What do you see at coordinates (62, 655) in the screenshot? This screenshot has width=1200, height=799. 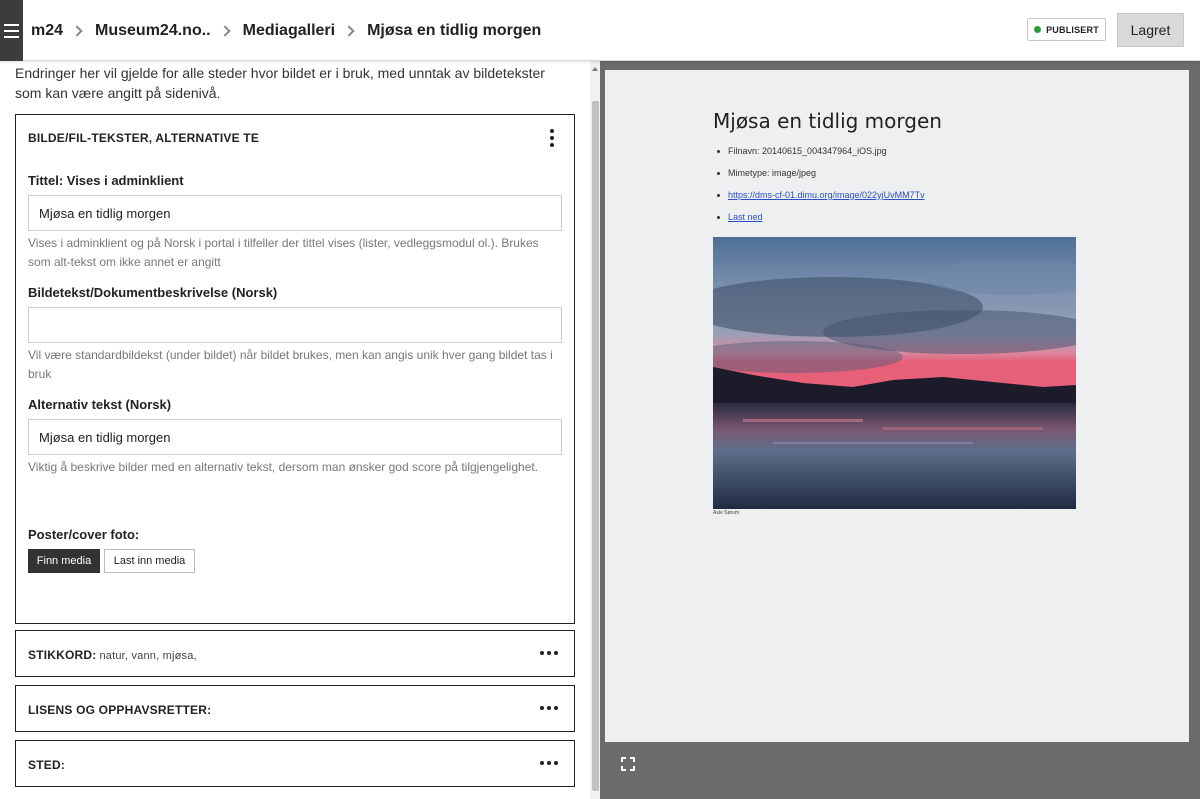 I see `keywords-label: STIKKORD:` at bounding box center [62, 655].